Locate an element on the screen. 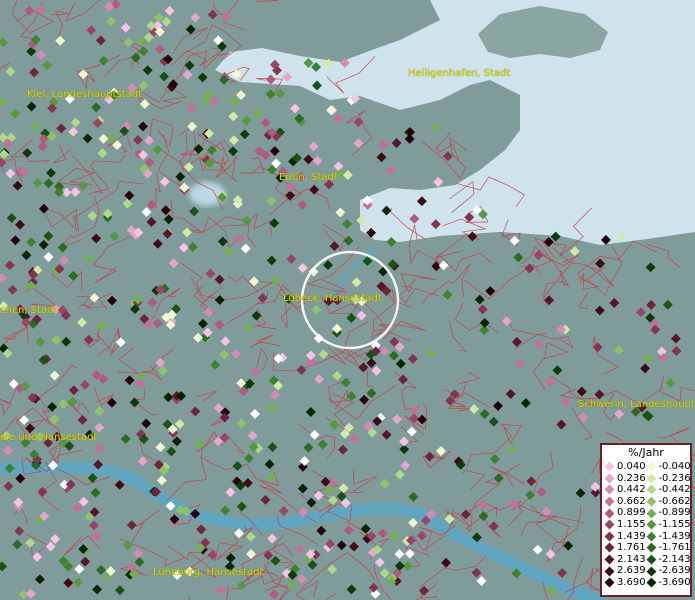  legend-entry: -0.236 is located at coordinates (668, 479).